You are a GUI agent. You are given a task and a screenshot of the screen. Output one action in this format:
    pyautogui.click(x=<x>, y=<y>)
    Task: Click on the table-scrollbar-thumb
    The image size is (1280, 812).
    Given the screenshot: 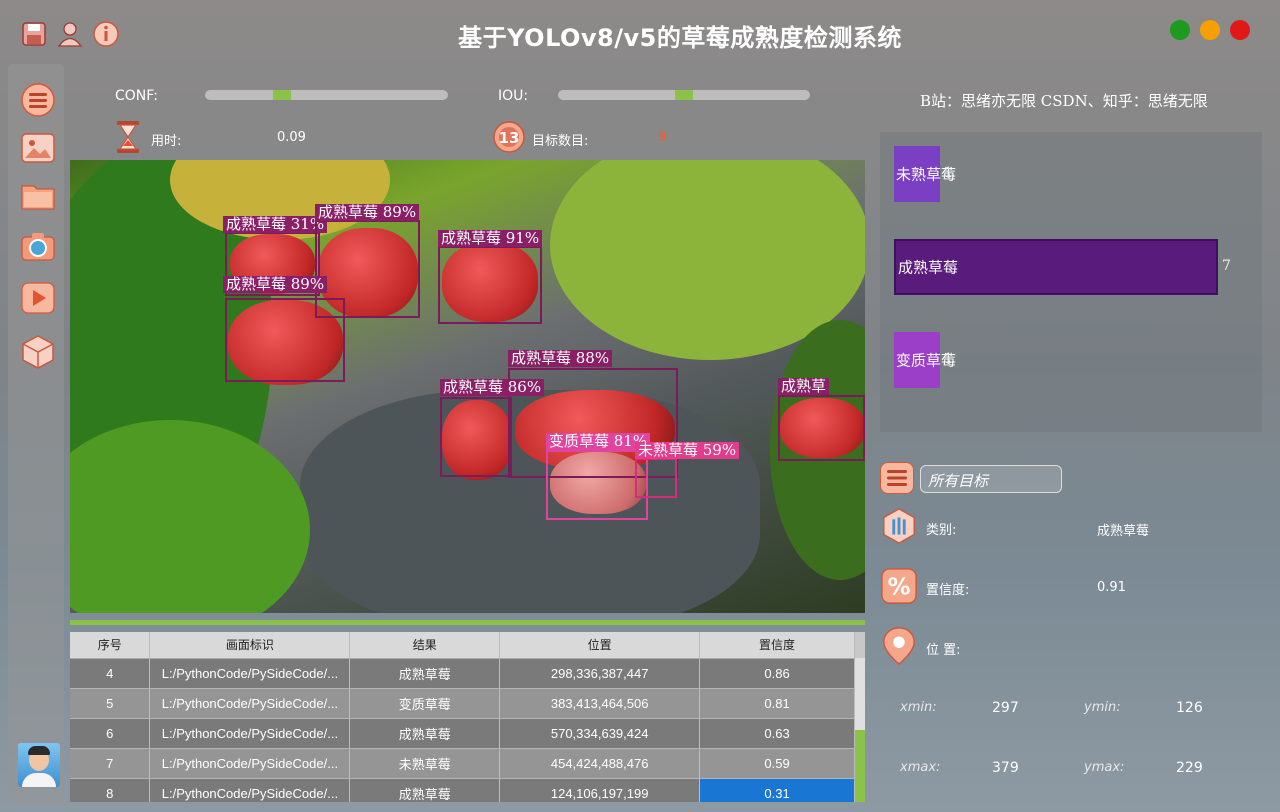 What is the action you would take?
    pyautogui.click(x=860, y=766)
    